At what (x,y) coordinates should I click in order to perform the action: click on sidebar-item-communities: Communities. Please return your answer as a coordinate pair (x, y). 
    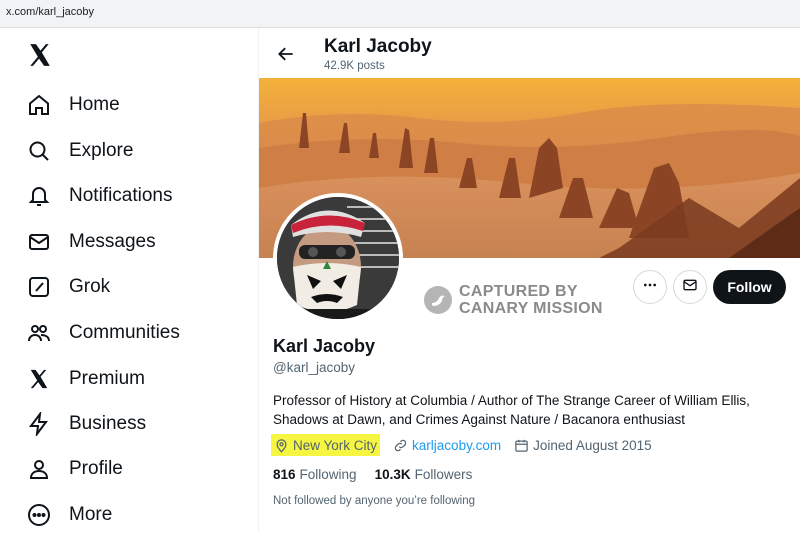
    Looking at the image, I should click on (103, 333).